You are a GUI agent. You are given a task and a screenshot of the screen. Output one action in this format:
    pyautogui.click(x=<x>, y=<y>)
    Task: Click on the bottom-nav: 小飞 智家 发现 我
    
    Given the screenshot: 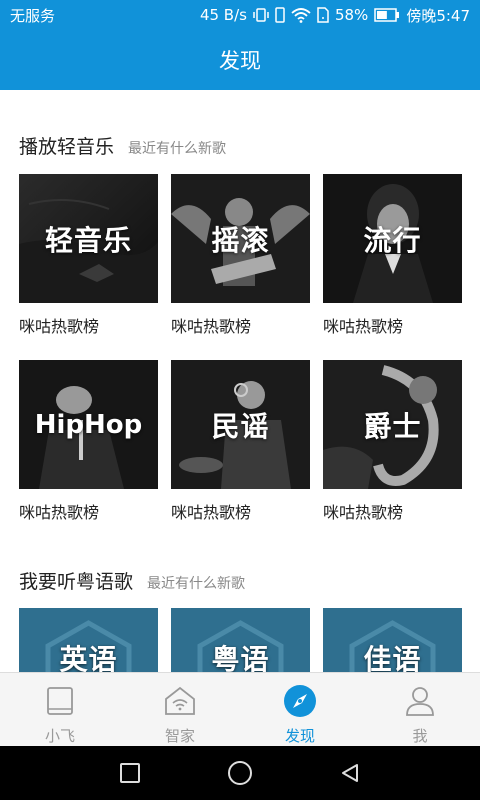 What is the action you would take?
    pyautogui.click(x=240, y=709)
    